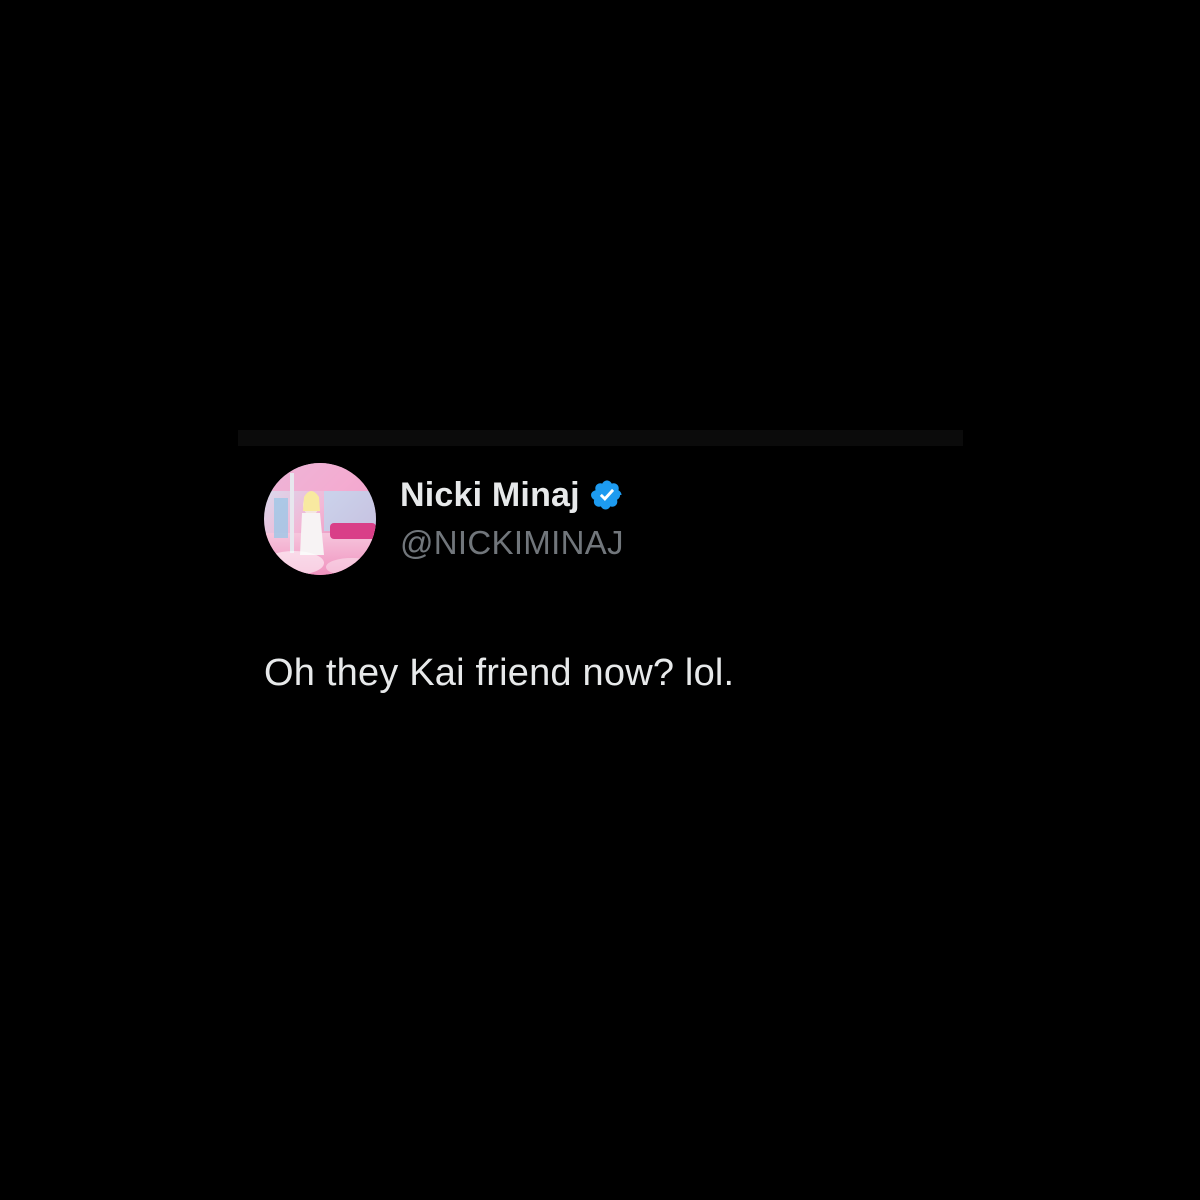 This screenshot has height=1200, width=1200. Describe the element at coordinates (512, 519) in the screenshot. I see `user-names: Nicki Minaj @NICKIMINAJ` at that location.